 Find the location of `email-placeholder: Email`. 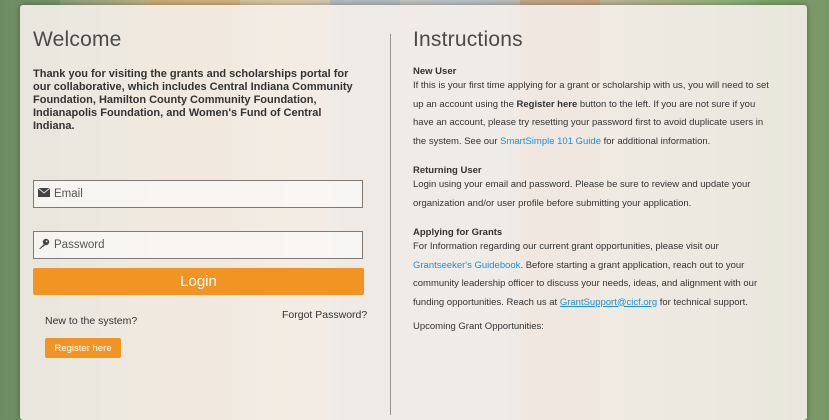

email-placeholder: Email is located at coordinates (68, 194).